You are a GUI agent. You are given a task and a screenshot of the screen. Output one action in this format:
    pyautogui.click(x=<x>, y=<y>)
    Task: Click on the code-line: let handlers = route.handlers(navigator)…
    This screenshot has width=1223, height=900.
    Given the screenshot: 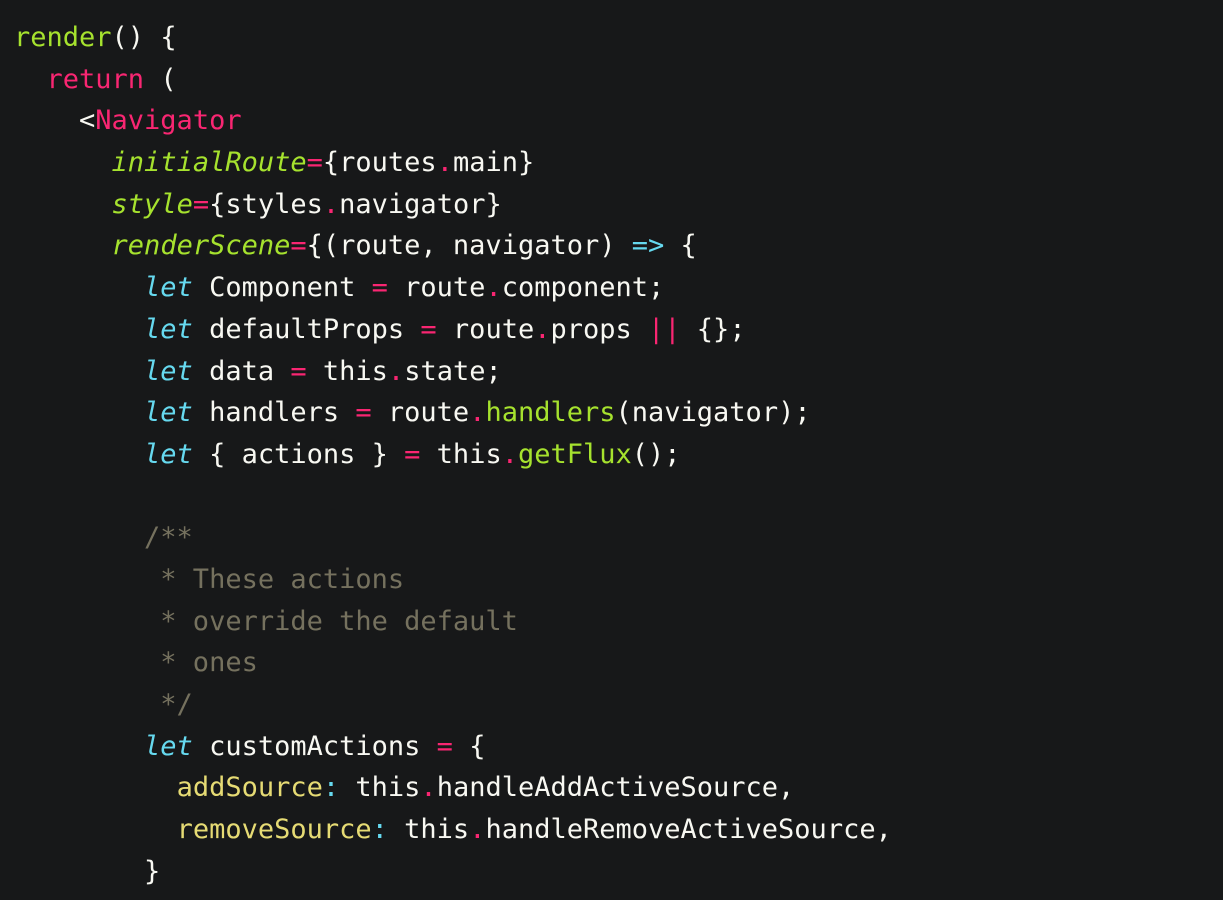 What is the action you would take?
    pyautogui.click(x=453, y=413)
    